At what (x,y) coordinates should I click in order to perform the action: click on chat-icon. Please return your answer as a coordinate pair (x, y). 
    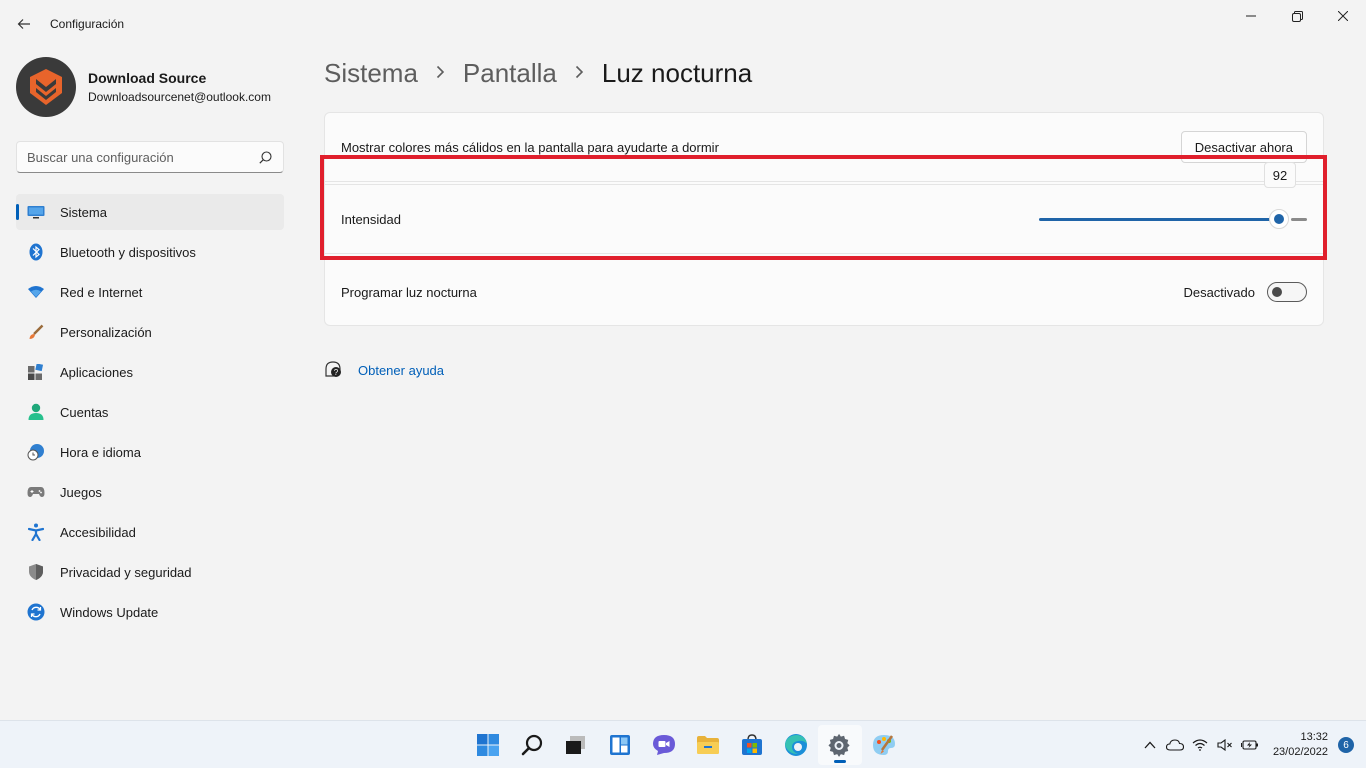
    Looking at the image, I should click on (664, 745).